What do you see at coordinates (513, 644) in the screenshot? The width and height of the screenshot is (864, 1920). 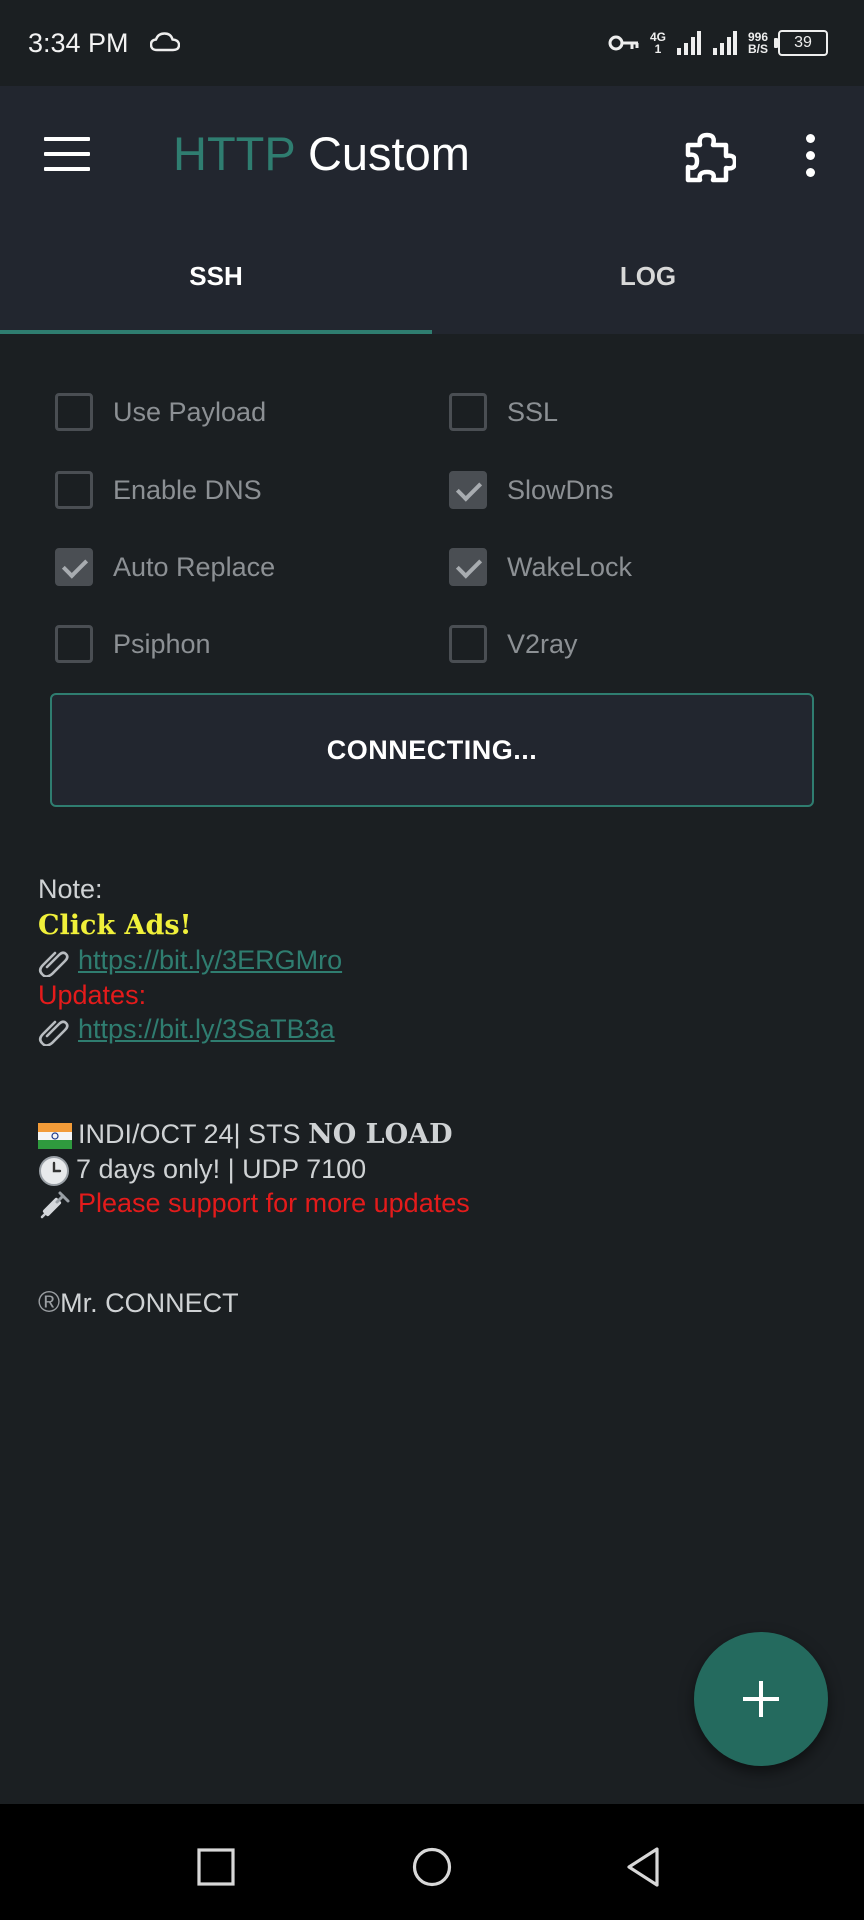 I see `option-v2ray: V2ray` at bounding box center [513, 644].